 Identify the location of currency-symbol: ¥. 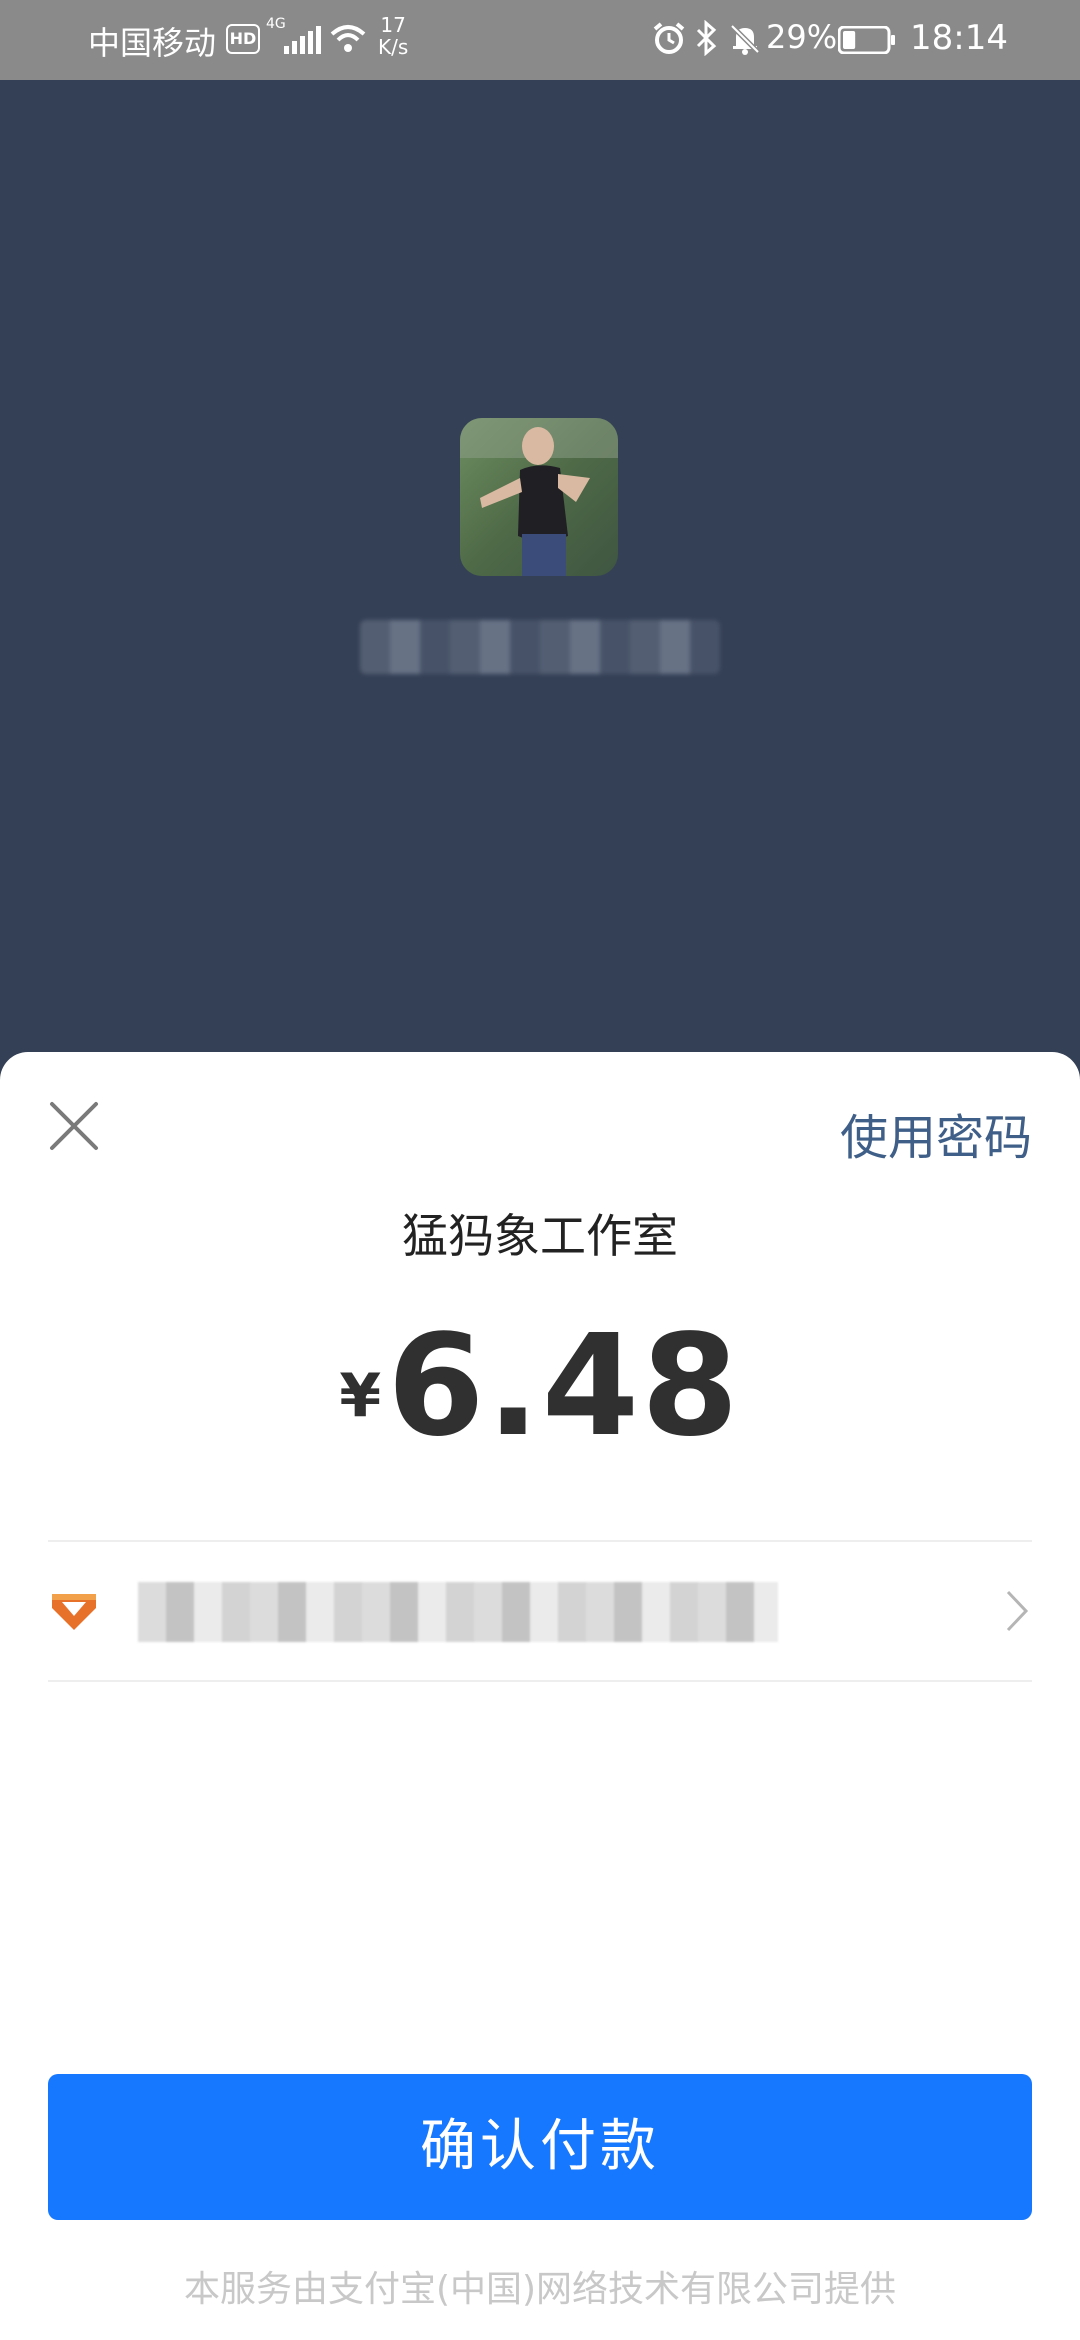
(360, 1396).